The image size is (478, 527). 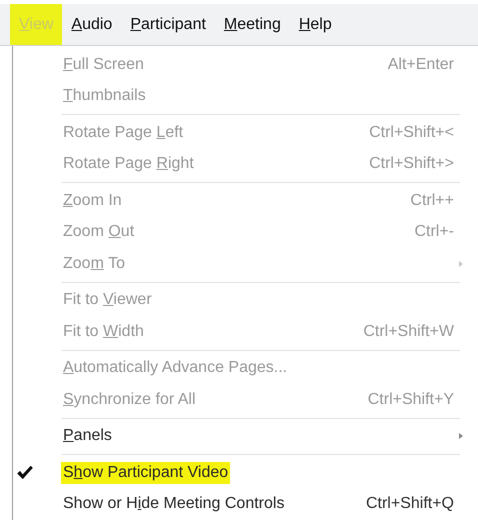 I want to click on menu-item-label: Fit to Viewer, so click(x=107, y=300).